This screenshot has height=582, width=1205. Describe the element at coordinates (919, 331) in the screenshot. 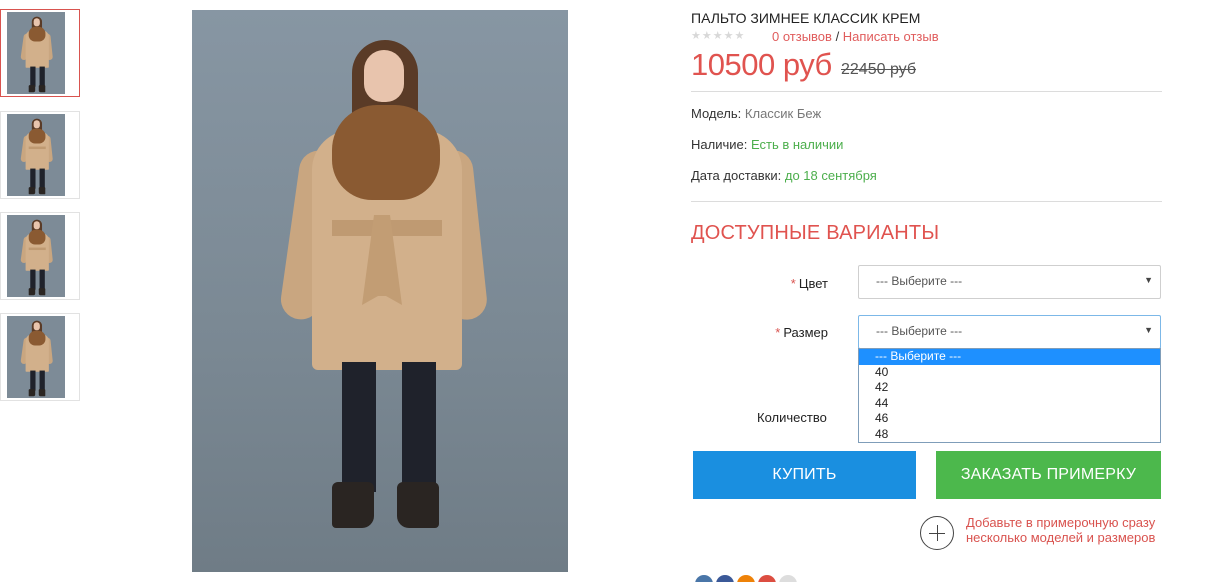

I see `size-select-value: --- Выберите ---` at that location.